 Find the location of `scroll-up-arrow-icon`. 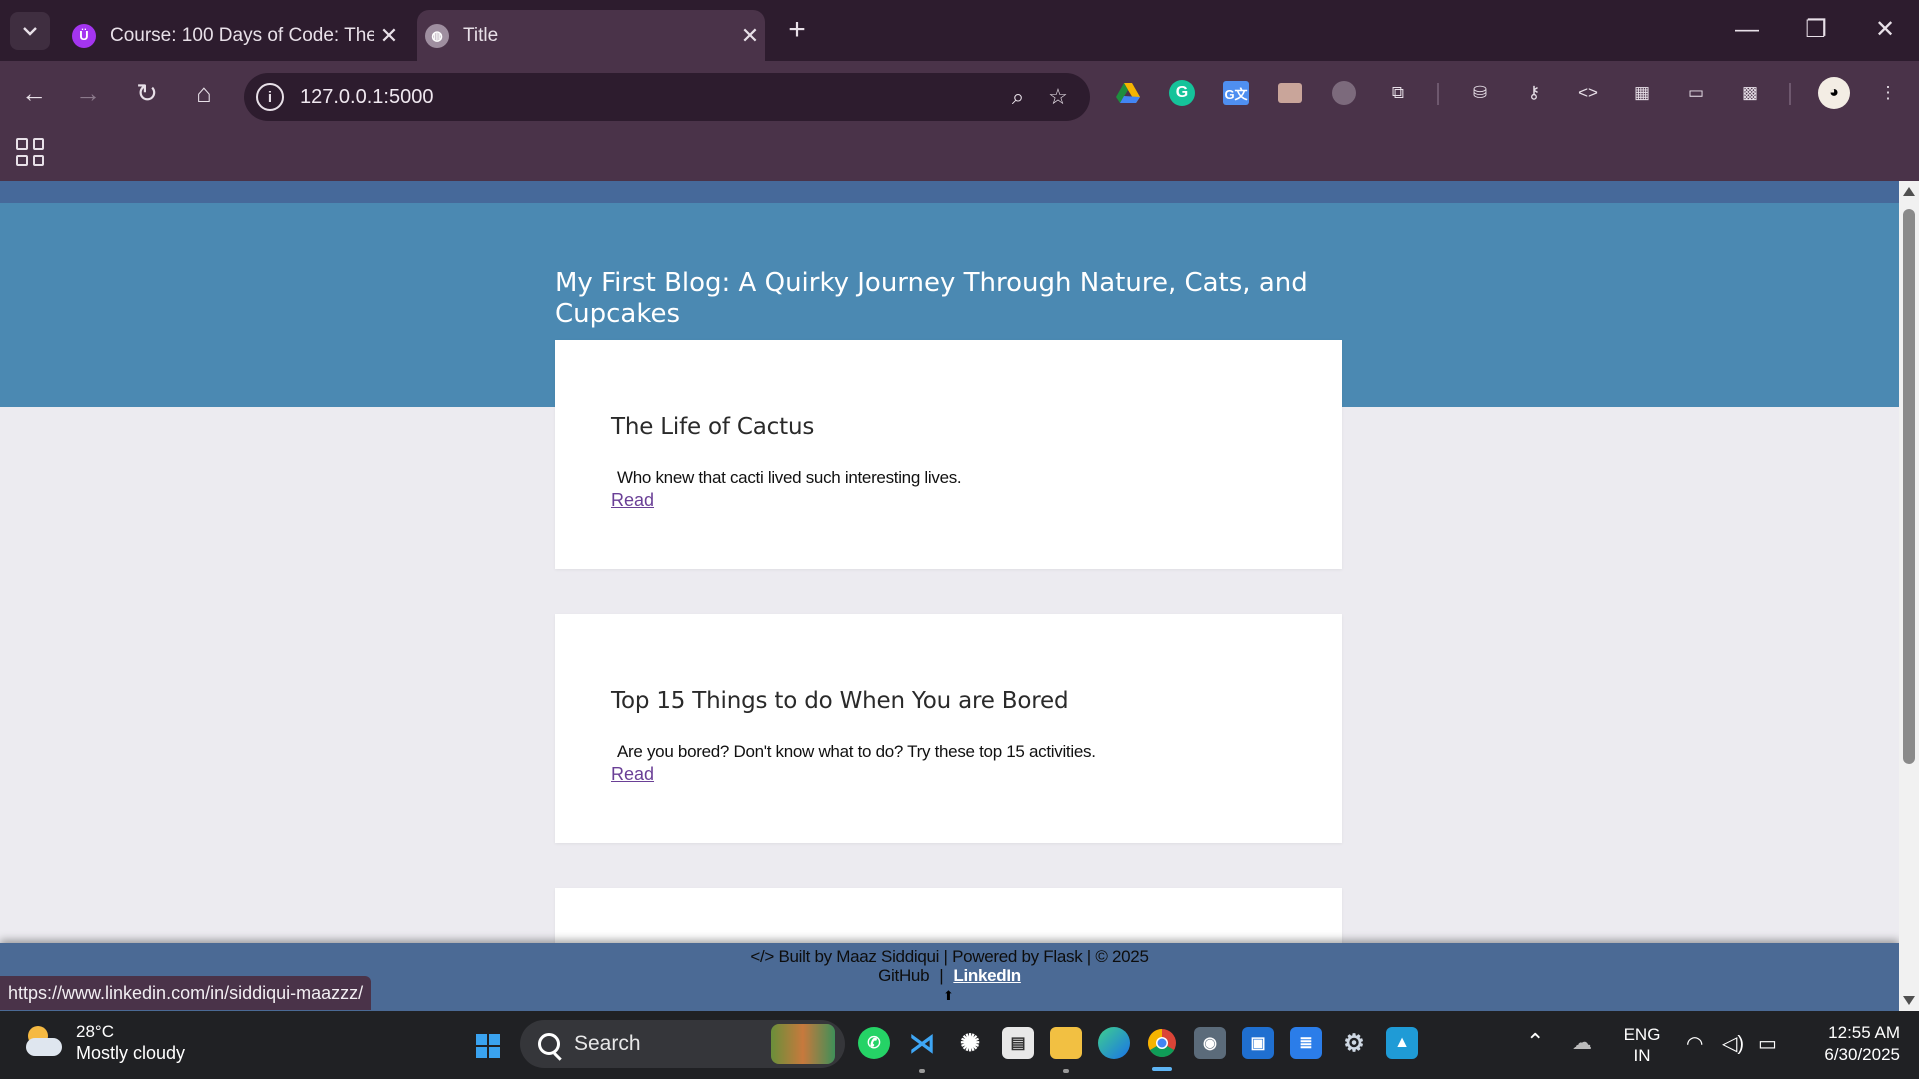

scroll-up-arrow-icon is located at coordinates (1909, 191).